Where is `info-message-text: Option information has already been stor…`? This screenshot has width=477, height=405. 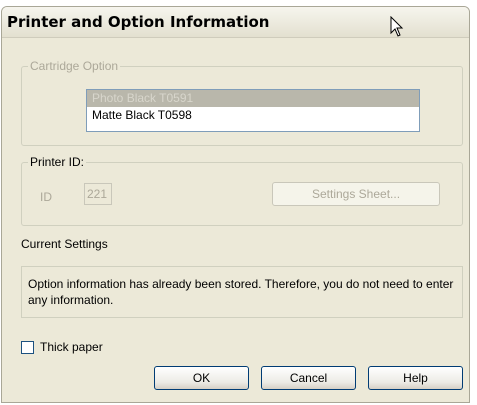
info-message-text: Option information has already been stor… is located at coordinates (241, 292).